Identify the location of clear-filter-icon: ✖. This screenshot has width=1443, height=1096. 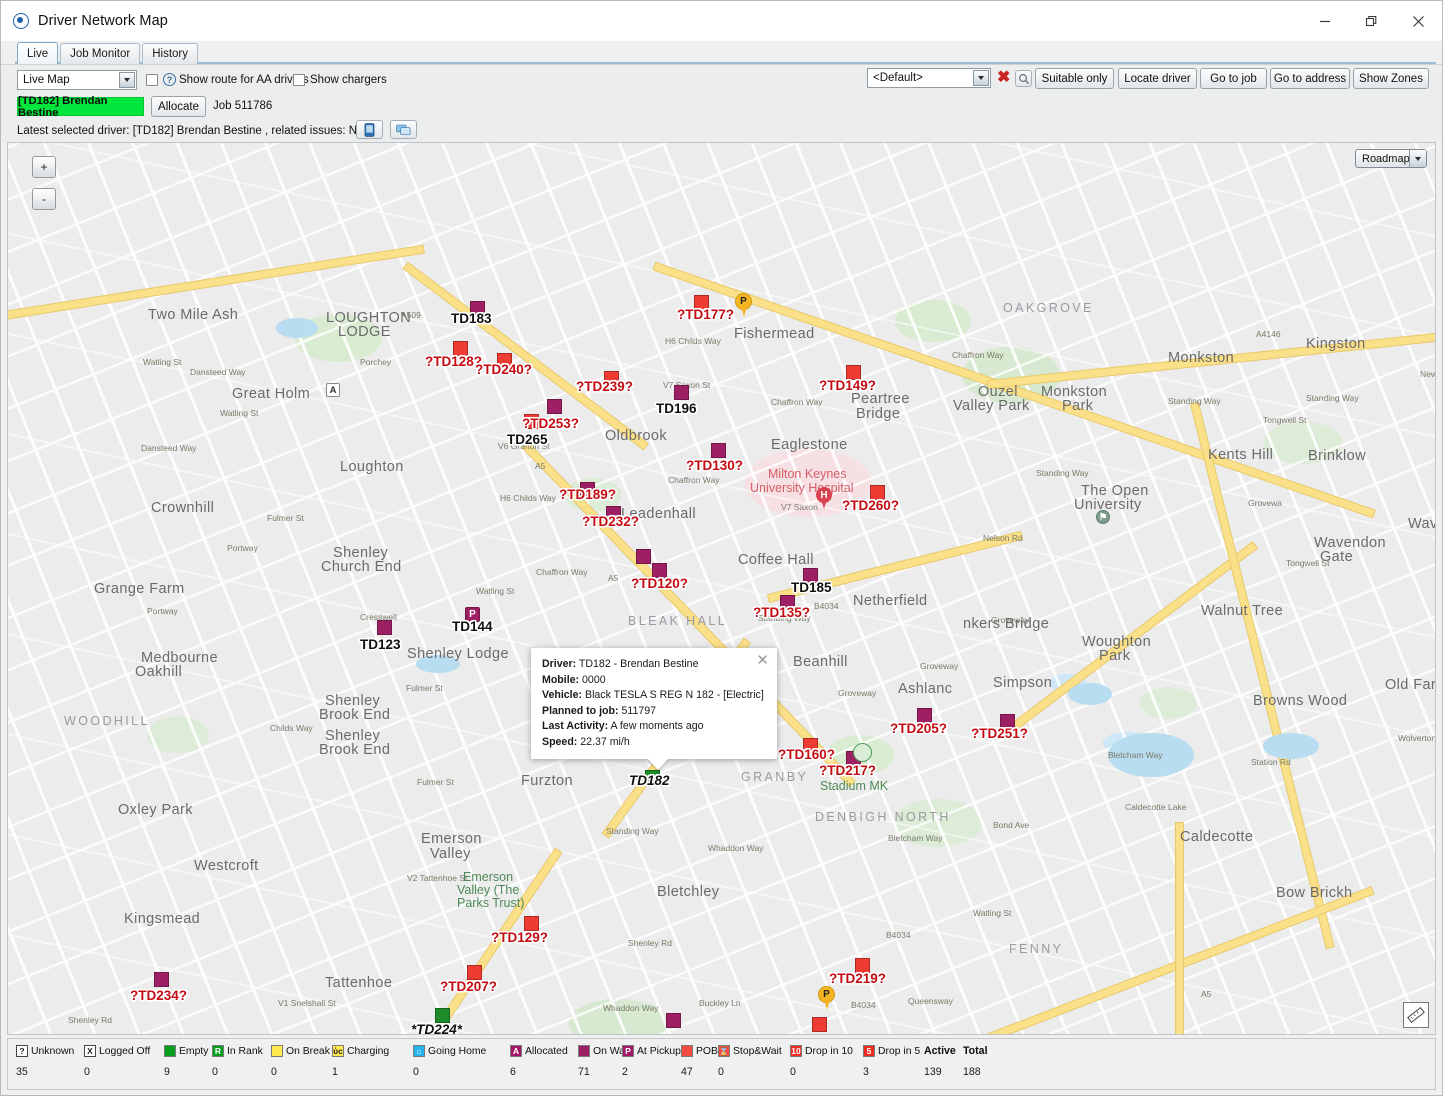
(1003, 78).